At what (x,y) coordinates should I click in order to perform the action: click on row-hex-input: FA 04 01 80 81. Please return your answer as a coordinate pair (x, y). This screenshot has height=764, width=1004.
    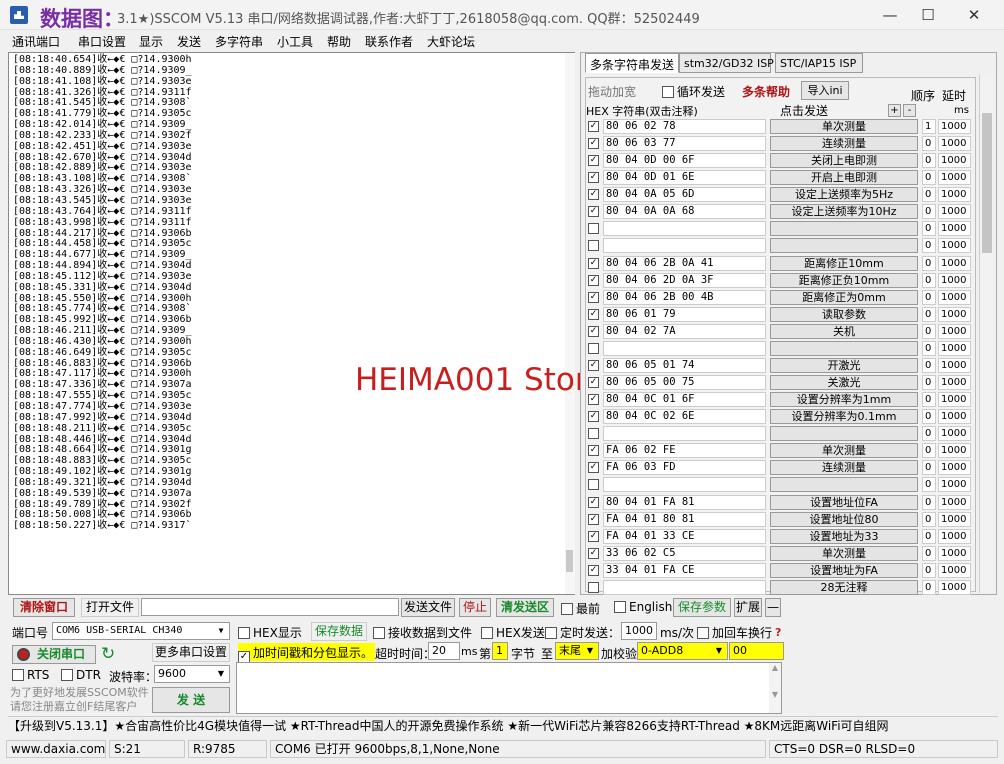
    Looking at the image, I should click on (684, 519).